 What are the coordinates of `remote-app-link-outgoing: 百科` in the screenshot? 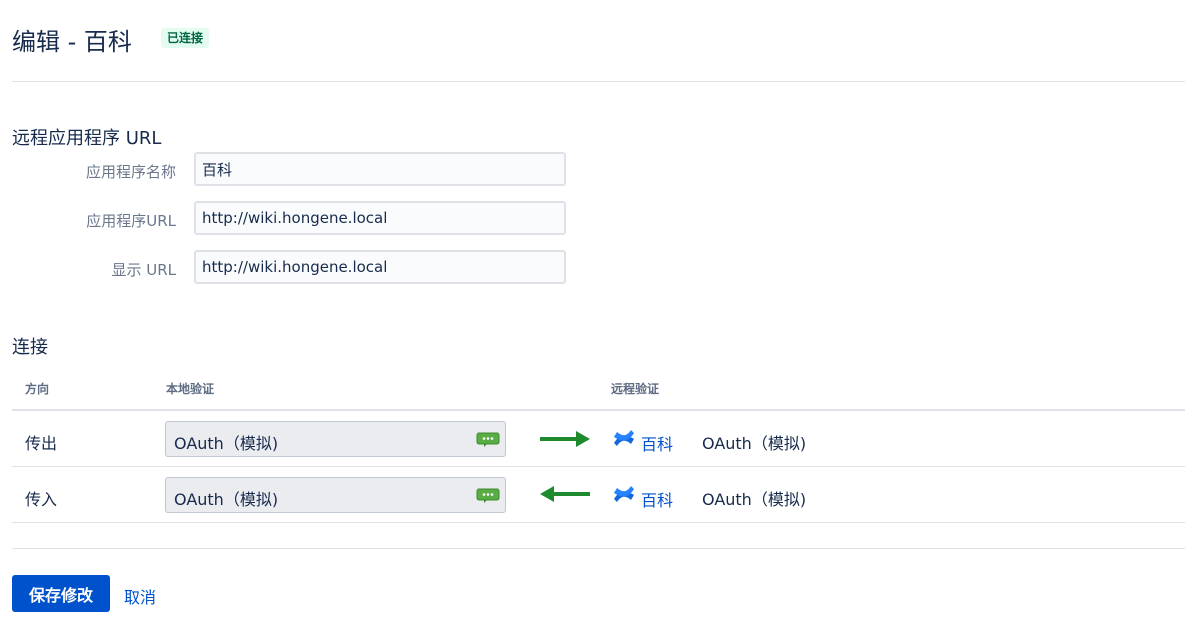 It's located at (657, 443).